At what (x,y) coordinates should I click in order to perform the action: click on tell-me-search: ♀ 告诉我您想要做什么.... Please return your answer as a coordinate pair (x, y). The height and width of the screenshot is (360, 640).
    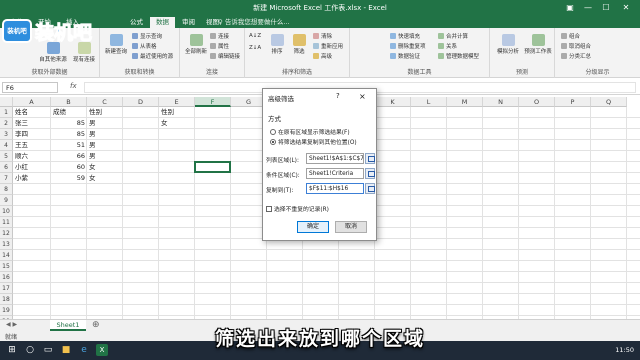
    Looking at the image, I should click on (254, 22).